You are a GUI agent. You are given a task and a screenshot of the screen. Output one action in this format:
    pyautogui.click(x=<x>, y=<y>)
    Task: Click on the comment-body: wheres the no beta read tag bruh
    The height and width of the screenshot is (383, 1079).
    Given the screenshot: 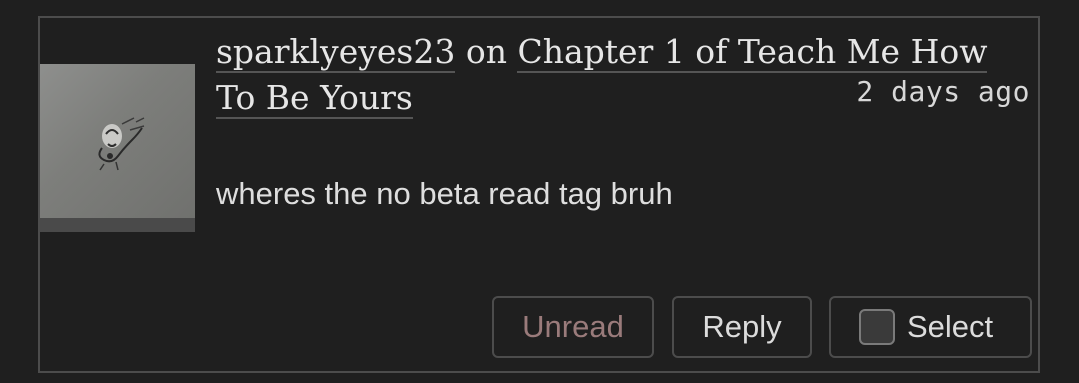 What is the action you would take?
    pyautogui.click(x=444, y=193)
    